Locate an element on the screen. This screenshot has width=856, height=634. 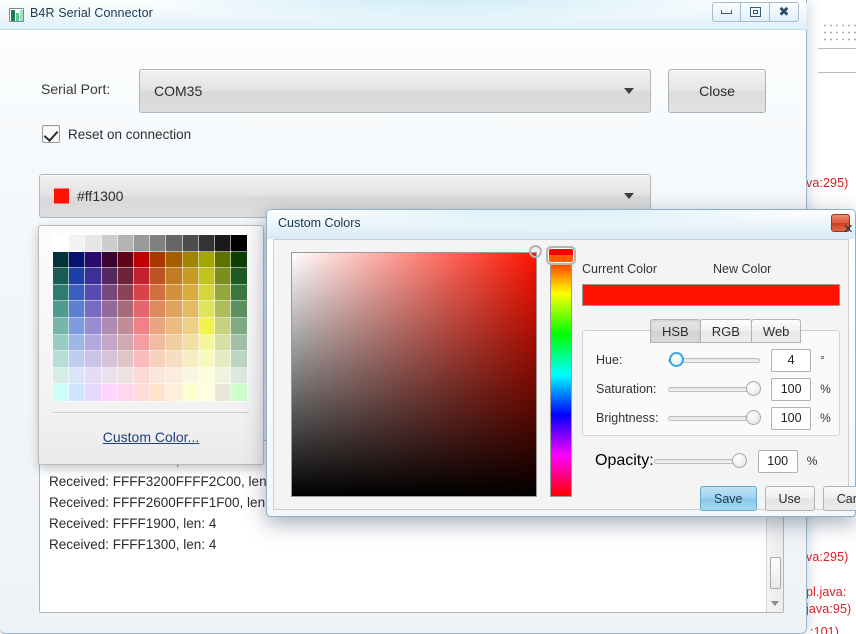
cancel-button: Cancel is located at coordinates (839, 498).